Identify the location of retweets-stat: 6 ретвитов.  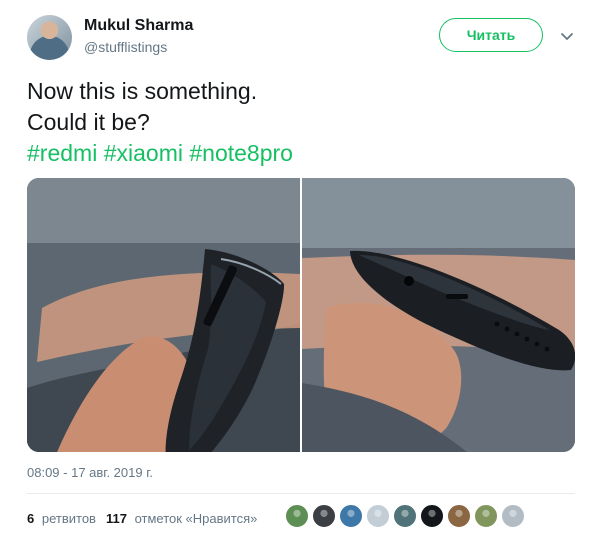
(61, 518).